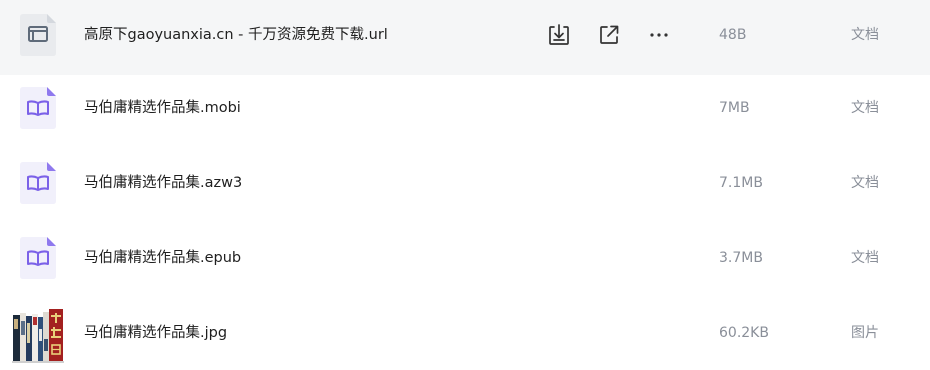 The width and height of the screenshot is (930, 370). I want to click on url-link-file-icon, so click(38, 34).